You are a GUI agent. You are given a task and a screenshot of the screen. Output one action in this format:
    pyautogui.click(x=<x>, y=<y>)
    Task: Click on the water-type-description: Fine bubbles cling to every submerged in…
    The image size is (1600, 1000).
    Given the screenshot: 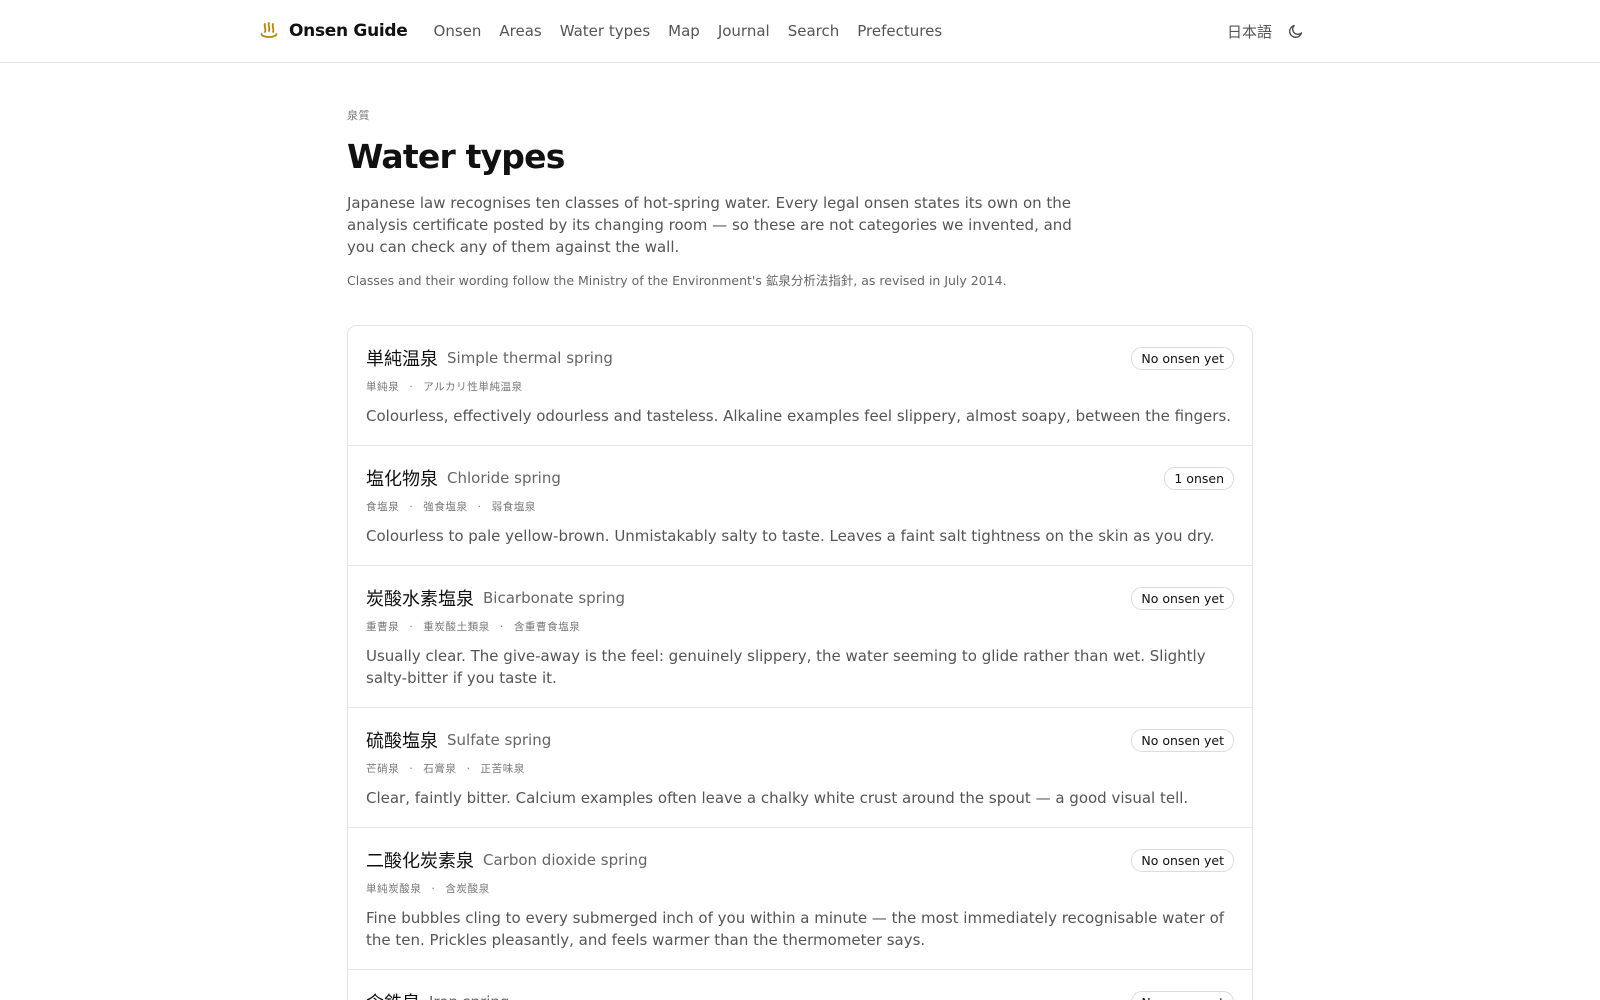 What is the action you would take?
    pyautogui.click(x=795, y=929)
    